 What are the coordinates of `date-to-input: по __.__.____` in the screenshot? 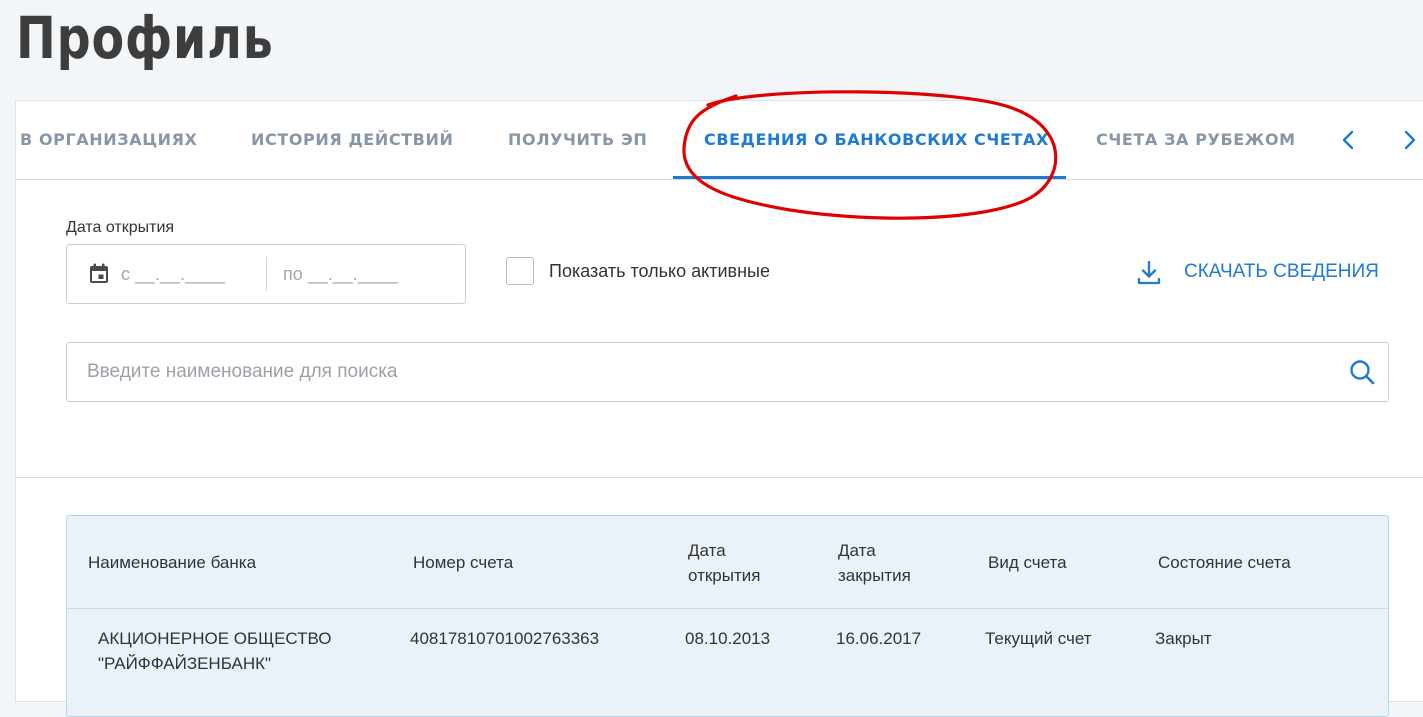 It's located at (340, 274).